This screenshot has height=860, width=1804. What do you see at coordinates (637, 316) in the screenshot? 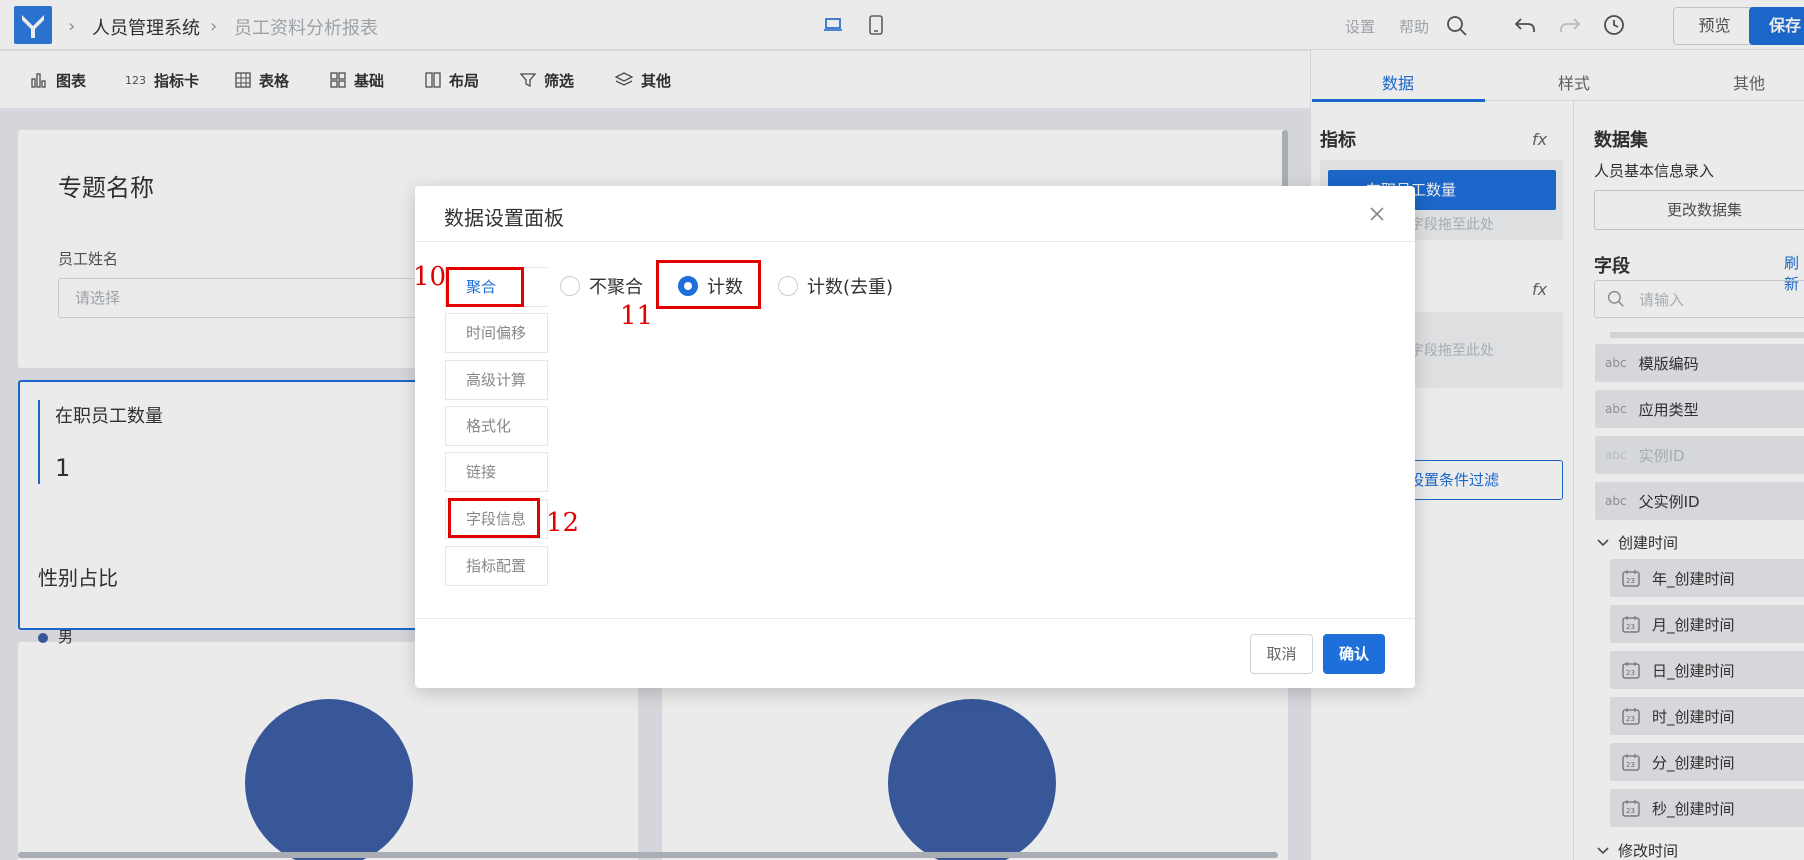
I see `annotation-label-11: 11` at bounding box center [637, 316].